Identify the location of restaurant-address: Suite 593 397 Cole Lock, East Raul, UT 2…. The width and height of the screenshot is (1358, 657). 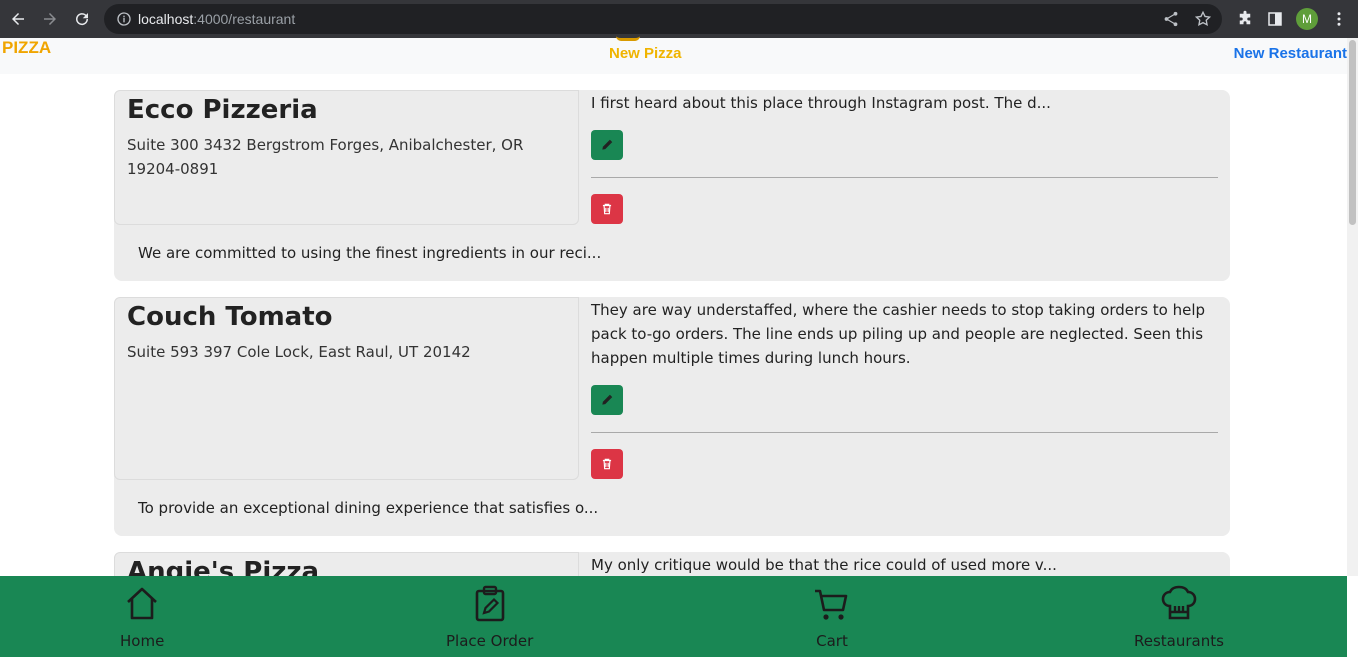
(299, 352).